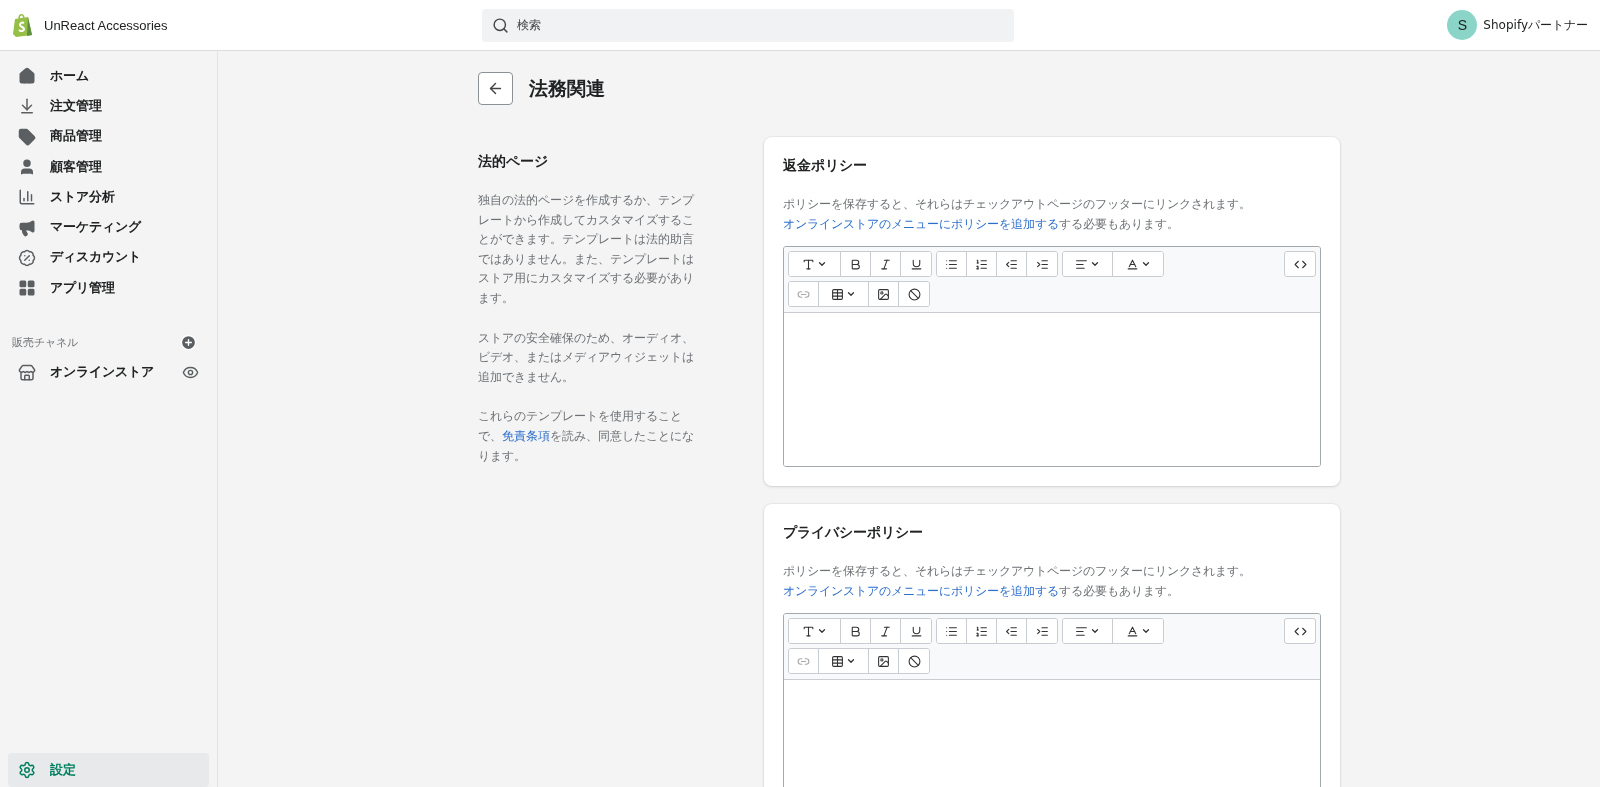 Image resolution: width=1600 pixels, height=787 pixels. I want to click on disclaimer-link: 免責条項, so click(526, 435).